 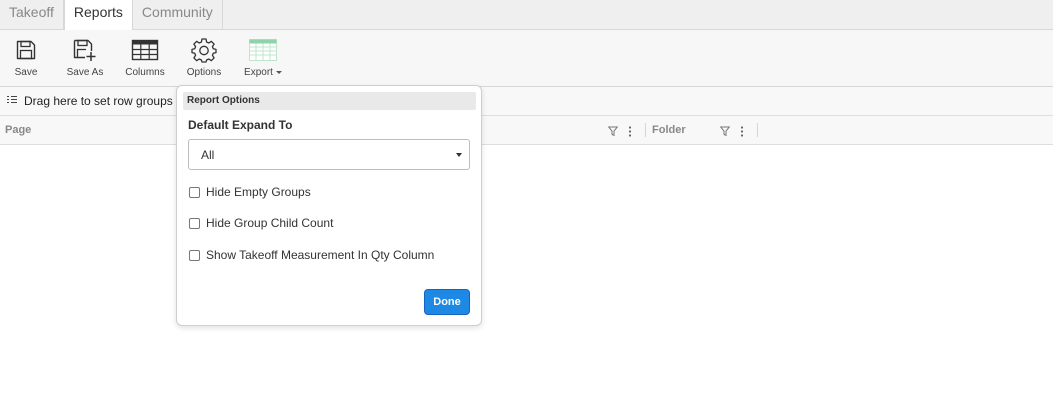 I want to click on options-button: Options, so click(x=204, y=57).